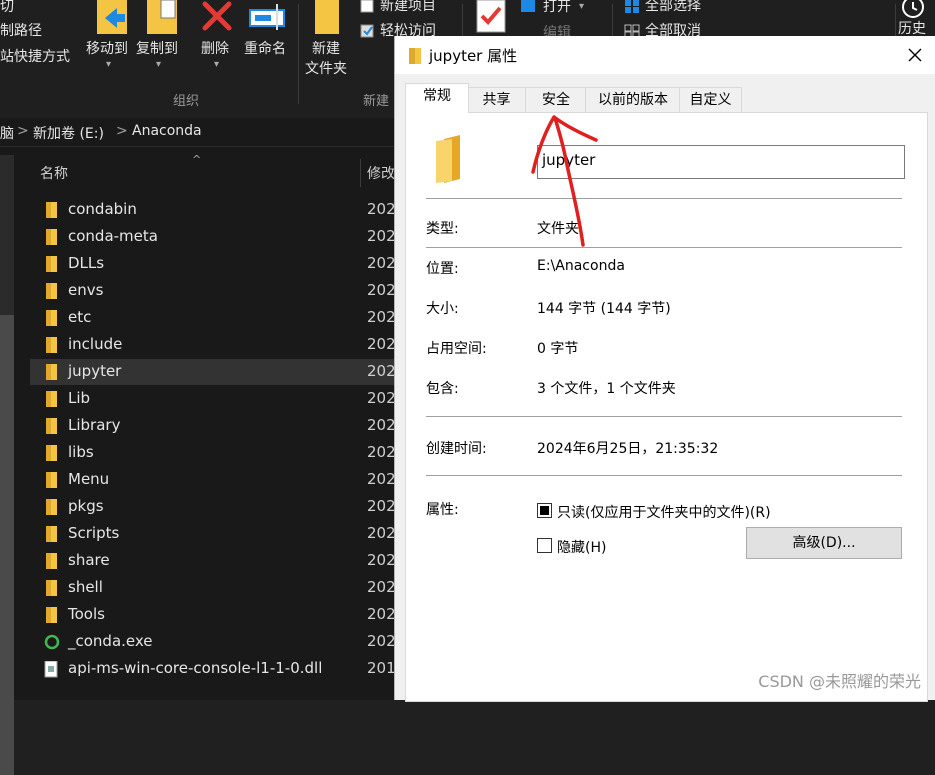  I want to click on close-icon, so click(915, 55).